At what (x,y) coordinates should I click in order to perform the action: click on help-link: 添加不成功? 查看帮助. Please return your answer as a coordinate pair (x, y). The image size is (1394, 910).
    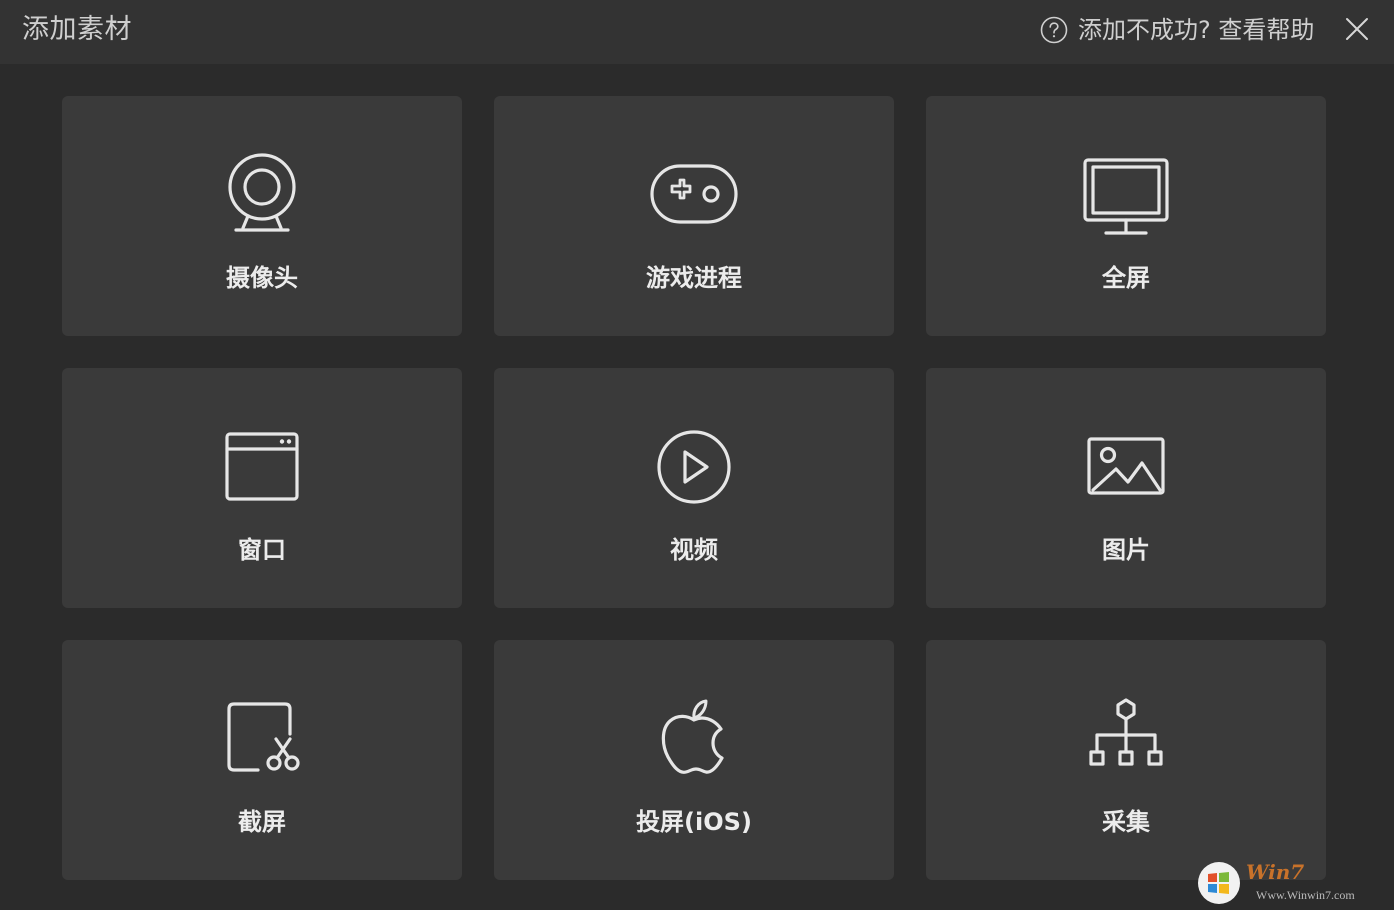
    Looking at the image, I should click on (1177, 30).